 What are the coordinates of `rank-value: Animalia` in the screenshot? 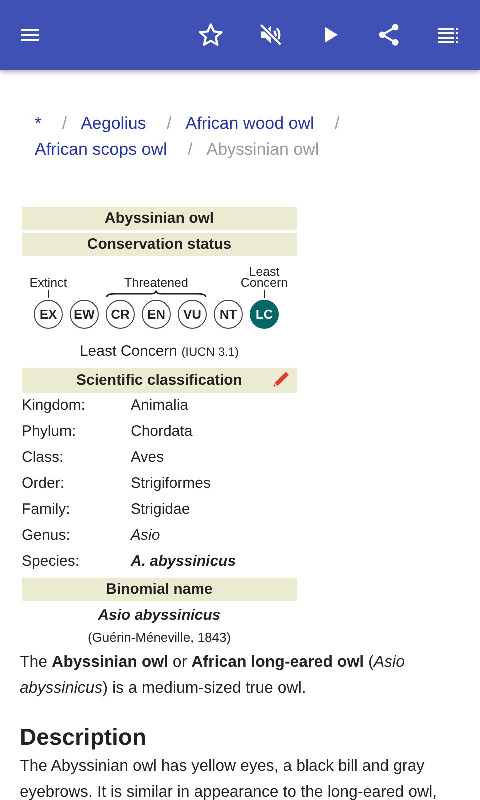 It's located at (160, 406).